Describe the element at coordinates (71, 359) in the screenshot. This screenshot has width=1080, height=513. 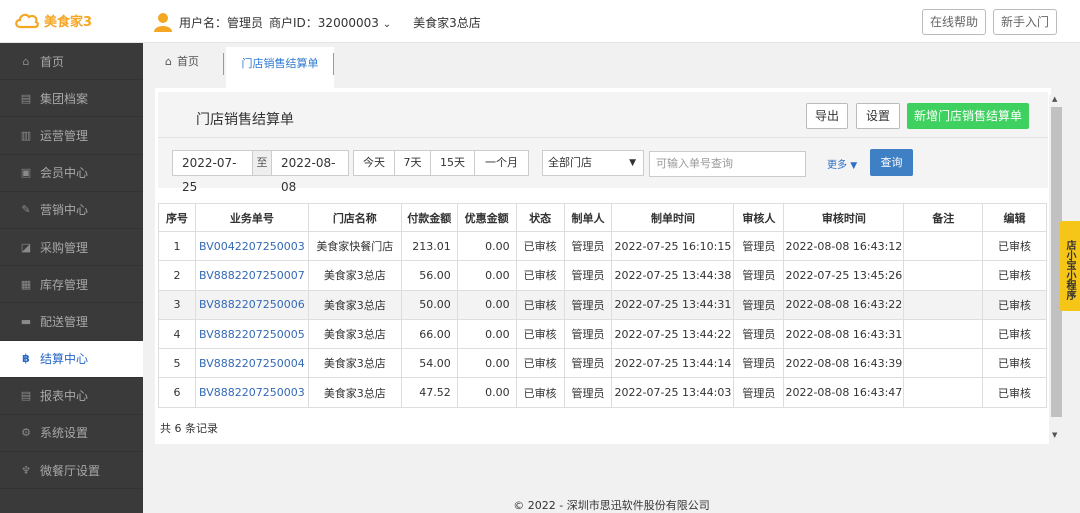
I see `sidebar-item-settlement: ฿ 结算中心` at that location.